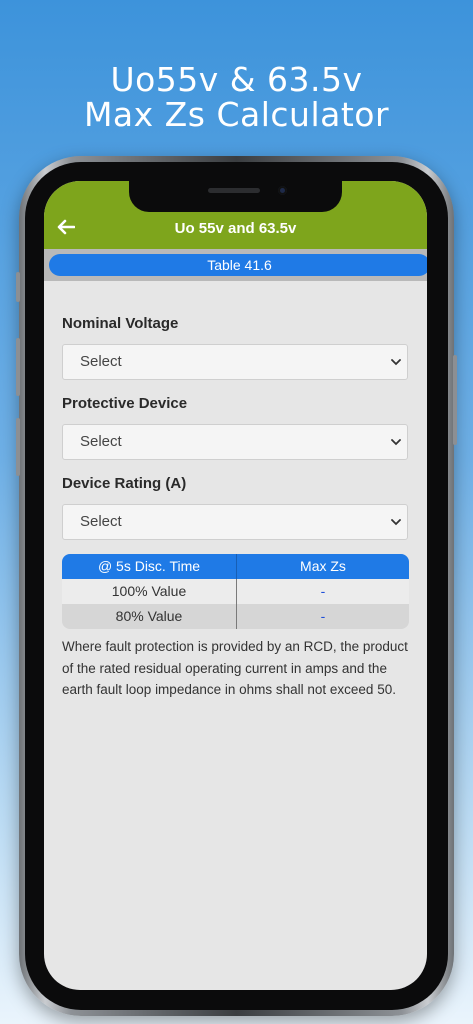 This screenshot has height=1024, width=473. What do you see at coordinates (235, 228) in the screenshot?
I see `app-bar-title: Uo 55v and 63.5v` at bounding box center [235, 228].